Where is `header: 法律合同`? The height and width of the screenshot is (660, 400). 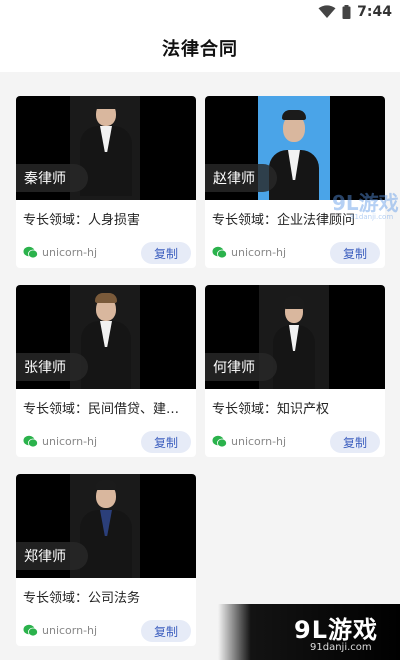
header: 法律合同 is located at coordinates (200, 48).